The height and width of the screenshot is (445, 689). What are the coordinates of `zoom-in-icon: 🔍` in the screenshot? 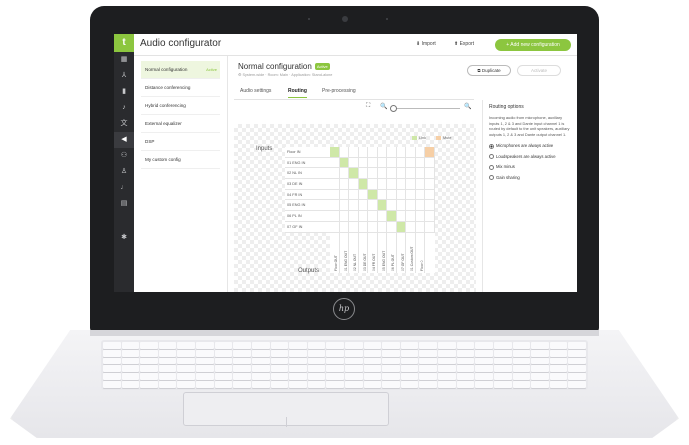 It's located at (467, 106).